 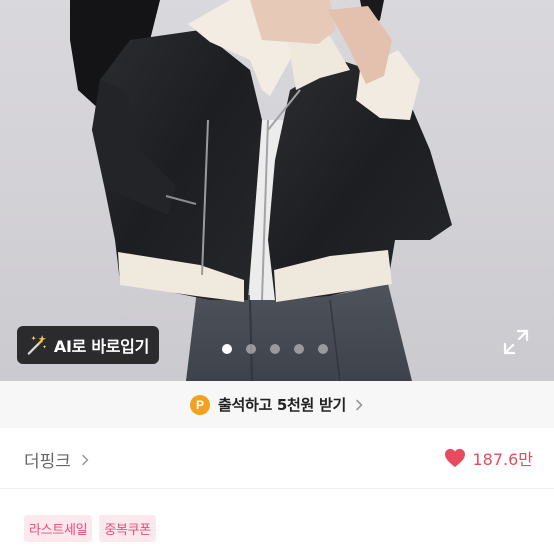 I want to click on ai-try-on-label: AI로 바로입기, so click(x=101, y=346).